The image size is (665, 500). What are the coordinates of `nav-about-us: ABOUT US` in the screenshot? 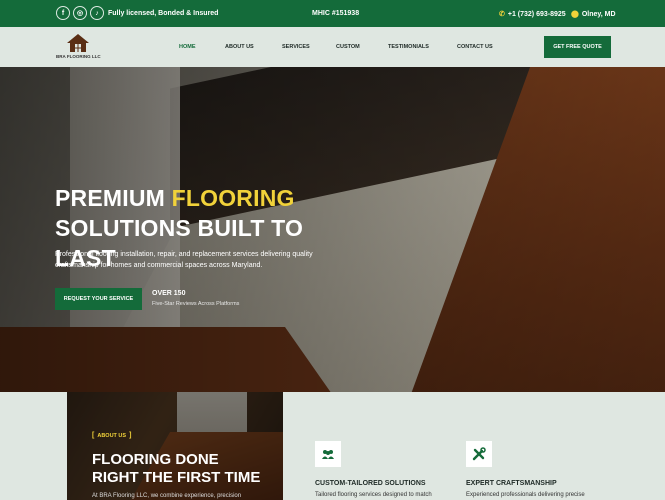 It's located at (239, 47).